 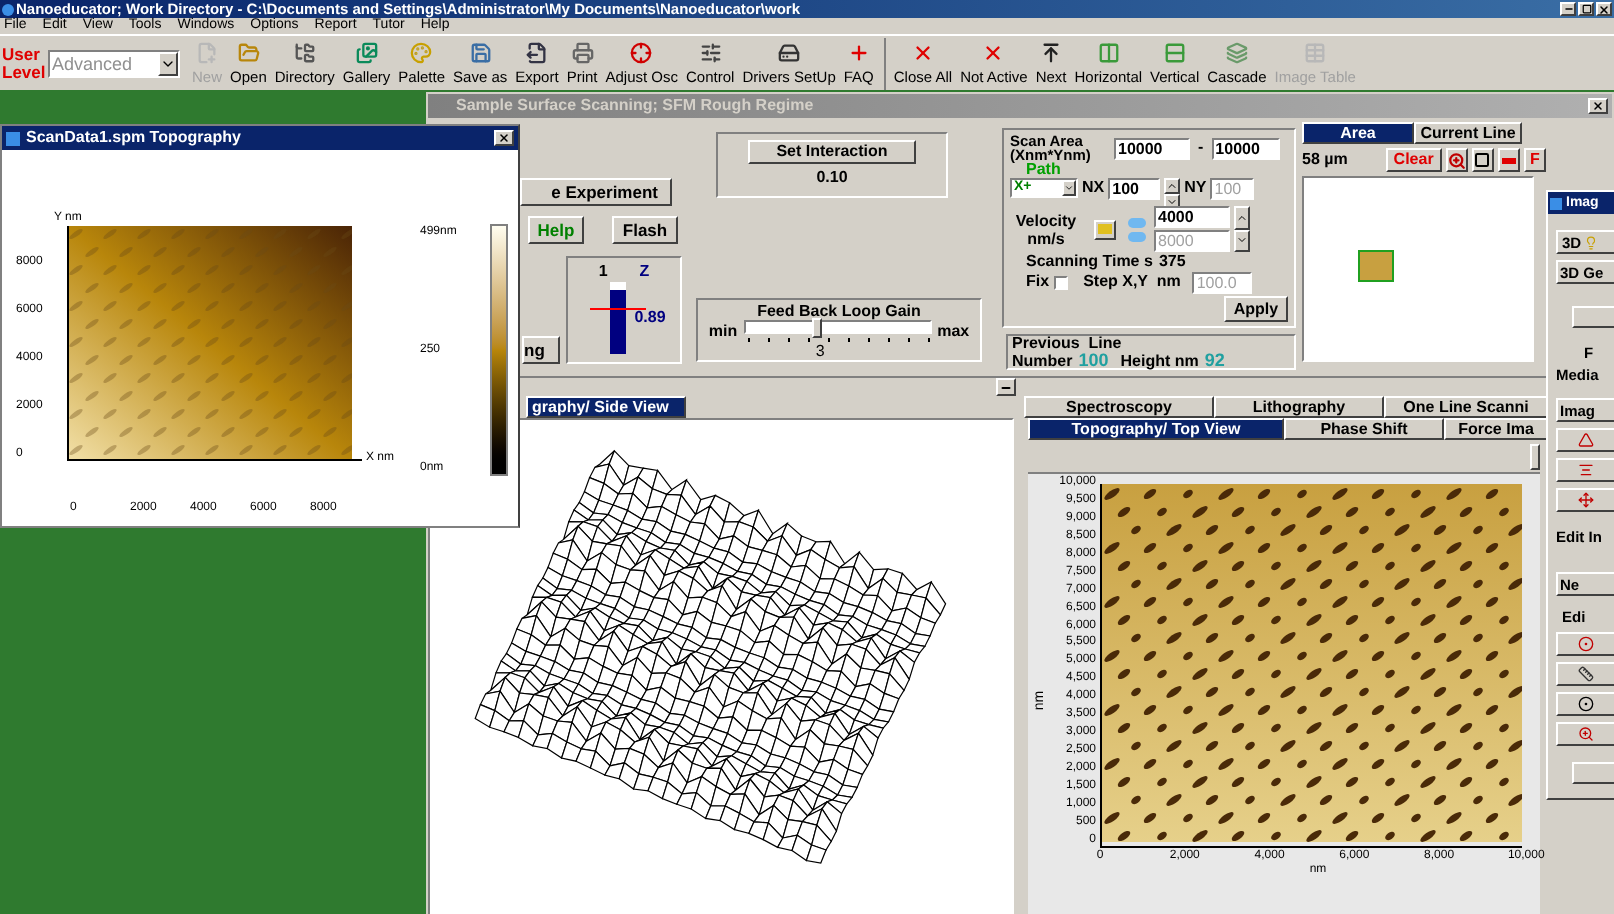 What do you see at coordinates (1093, 188) in the screenshot?
I see `nx-label: NX` at bounding box center [1093, 188].